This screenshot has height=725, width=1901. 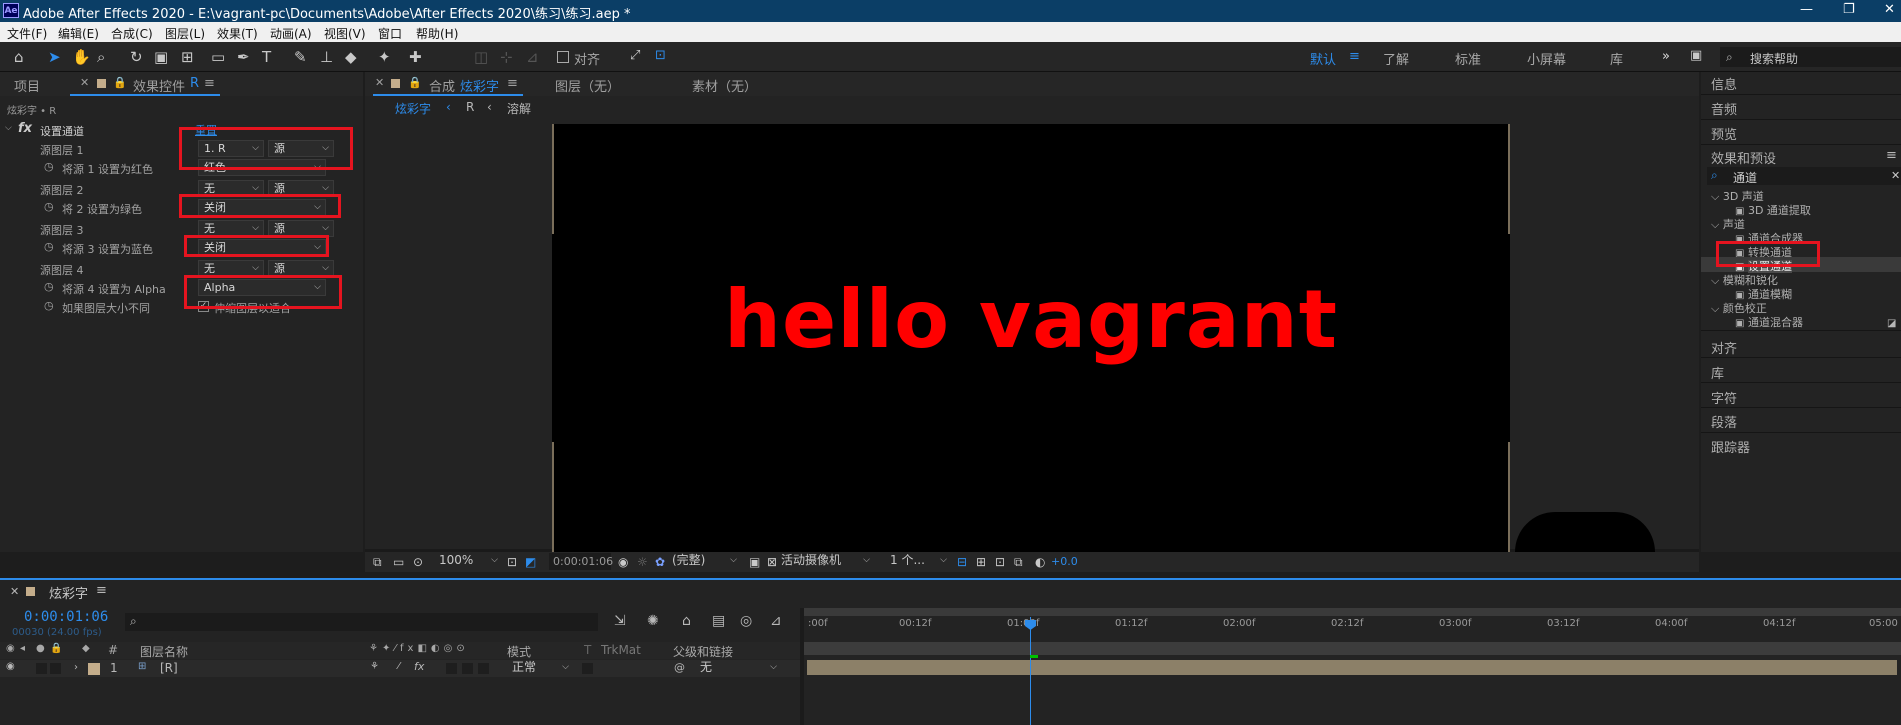 I want to click on effects-search-input: 通道, so click(x=1745, y=177).